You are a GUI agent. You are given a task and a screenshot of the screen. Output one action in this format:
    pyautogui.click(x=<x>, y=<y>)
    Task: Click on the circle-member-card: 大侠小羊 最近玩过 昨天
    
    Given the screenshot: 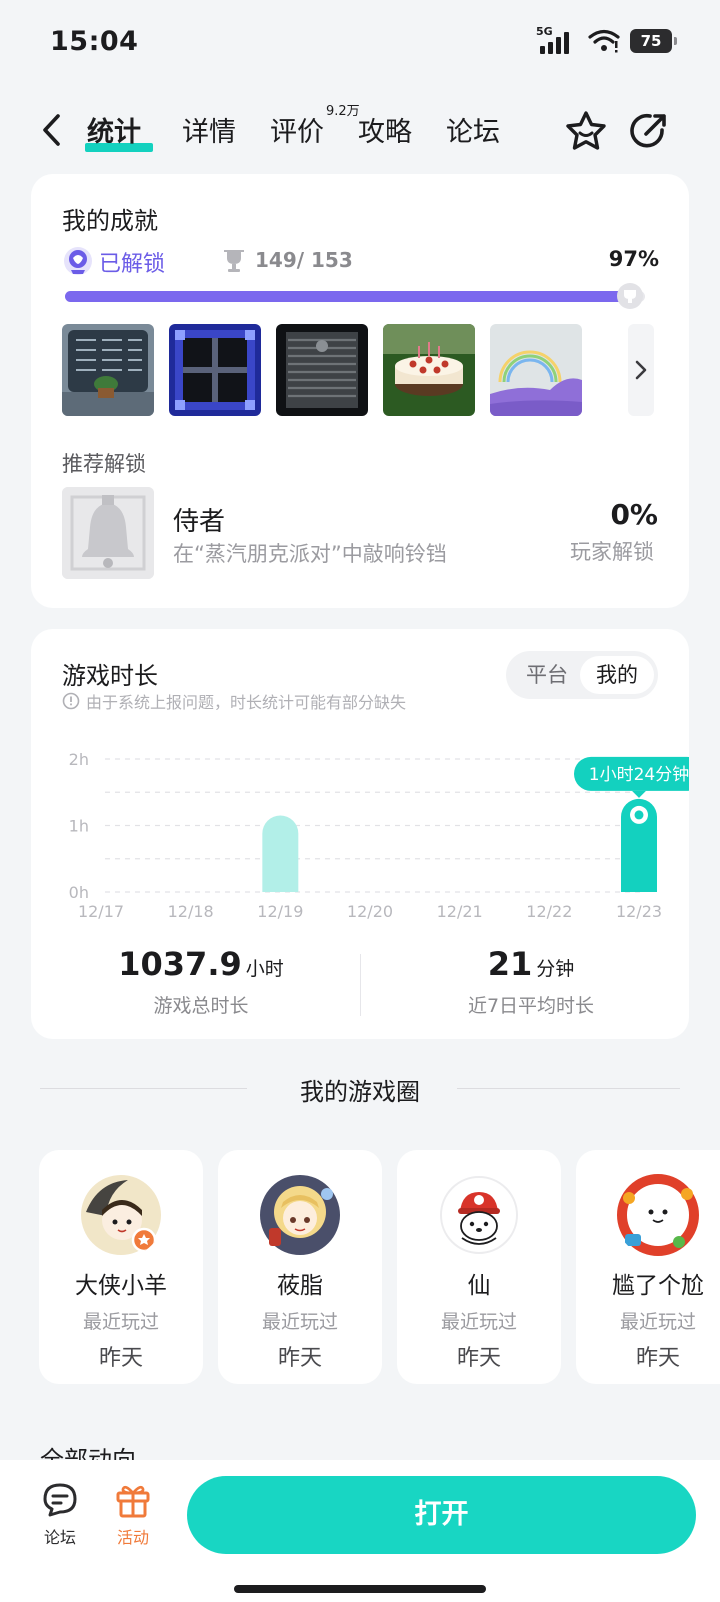 What is the action you would take?
    pyautogui.click(x=121, y=1267)
    